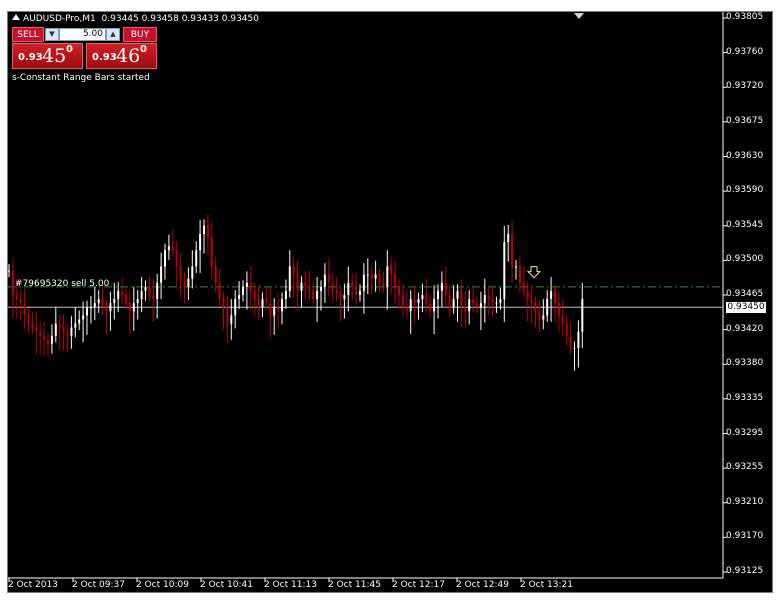  I want to click on buy-quote-button: 0.93 46 0, so click(121, 56).